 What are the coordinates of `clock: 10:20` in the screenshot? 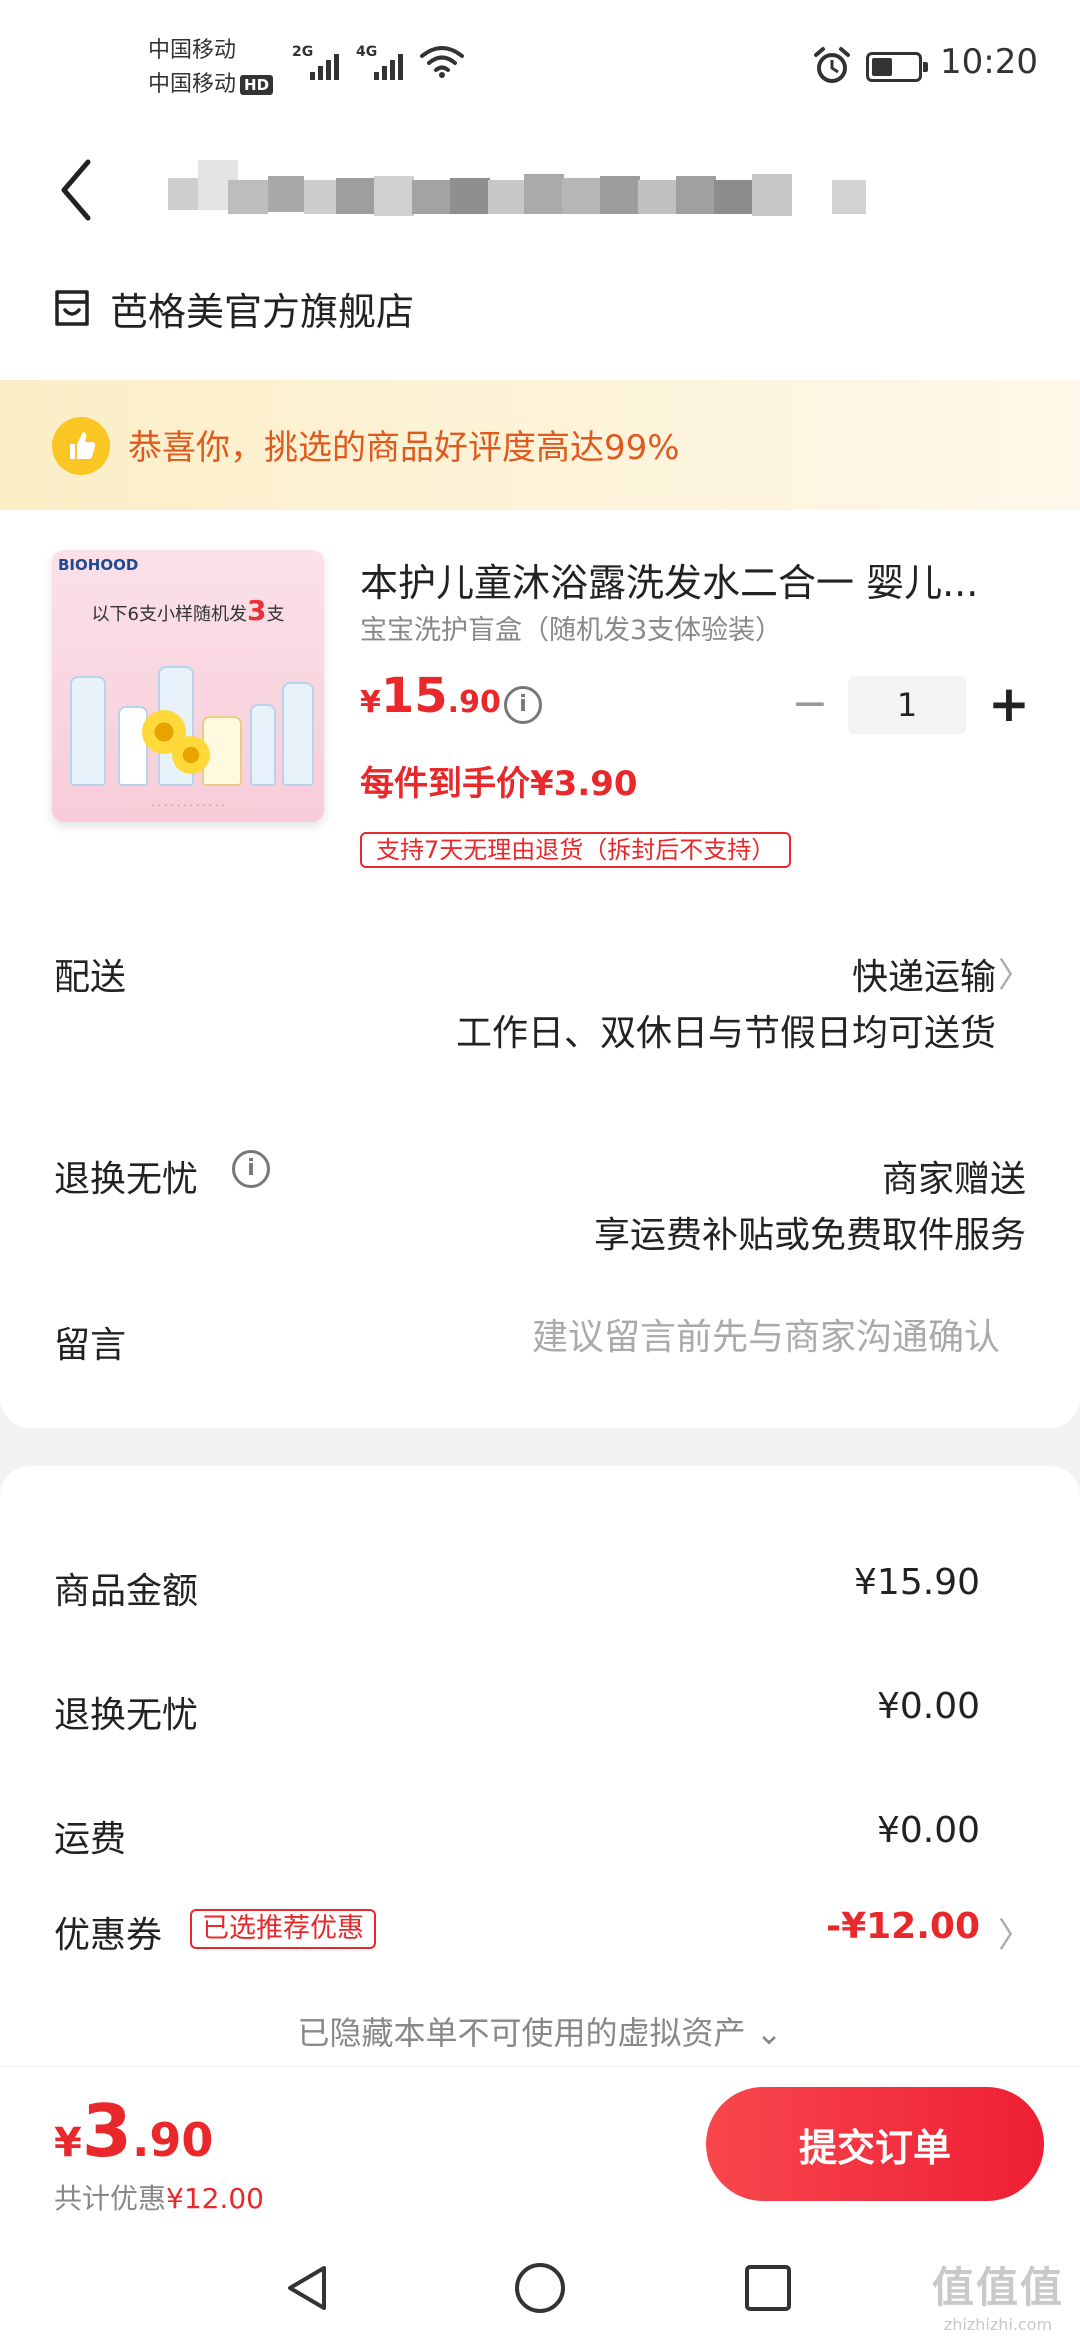 It's located at (989, 62).